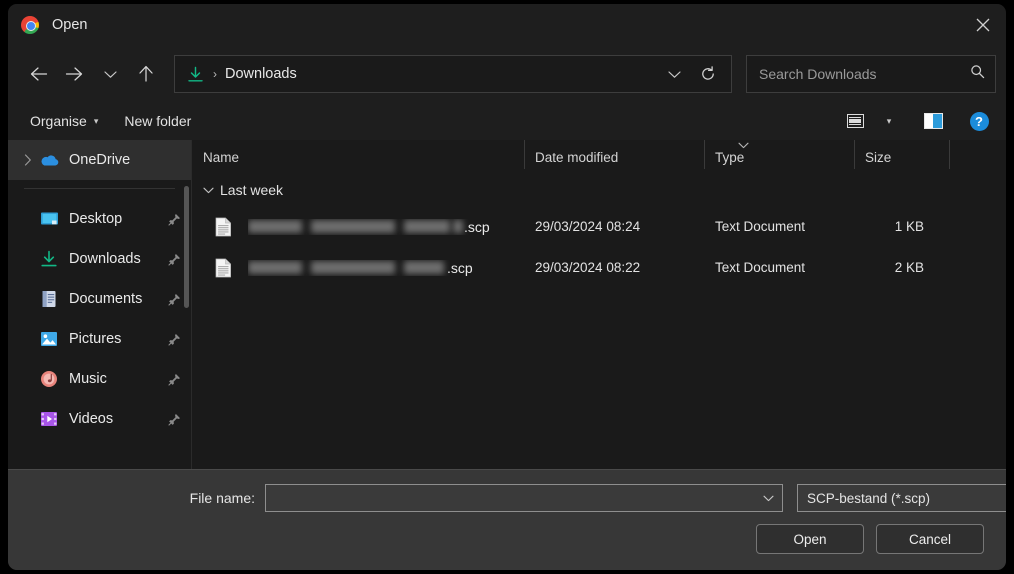  I want to click on pictures-icon, so click(49, 339).